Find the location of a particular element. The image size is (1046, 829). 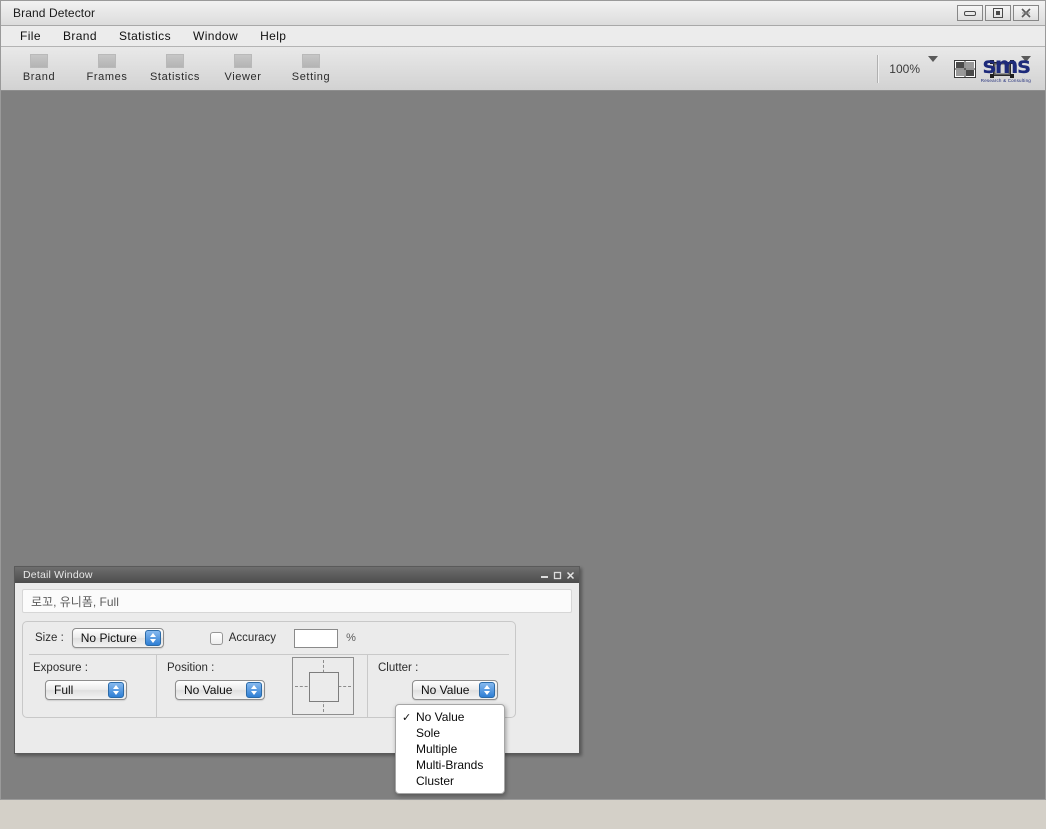

clutter-option-multiple-label: Multiple is located at coordinates (437, 749).